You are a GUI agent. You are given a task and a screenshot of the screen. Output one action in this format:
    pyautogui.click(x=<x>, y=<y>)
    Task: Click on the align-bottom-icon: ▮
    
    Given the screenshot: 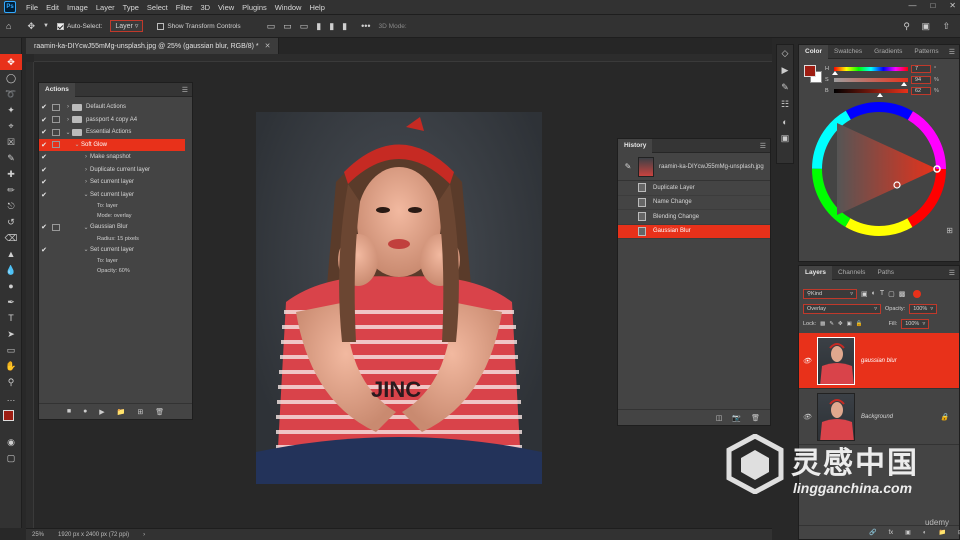 What is the action you would take?
    pyautogui.click(x=344, y=26)
    